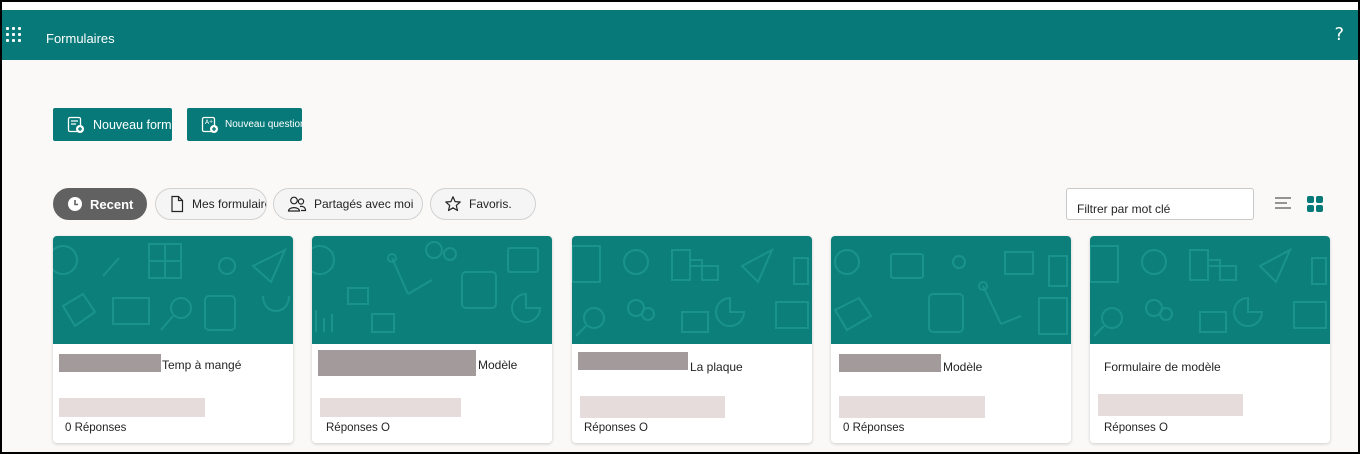 The width and height of the screenshot is (1360, 454). What do you see at coordinates (112, 204) in the screenshot?
I see `tab-recent-label: Recent` at bounding box center [112, 204].